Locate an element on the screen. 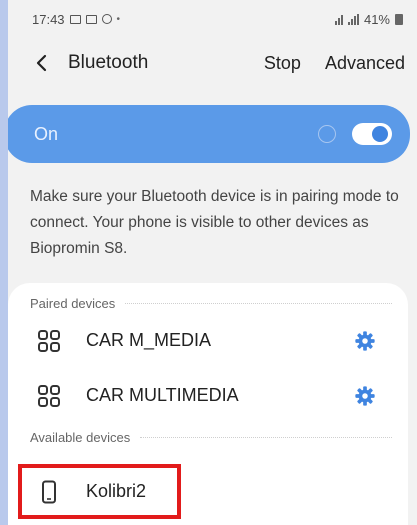 The image size is (417, 525). device-name: CAR MULTIMEDIA is located at coordinates (162, 395).